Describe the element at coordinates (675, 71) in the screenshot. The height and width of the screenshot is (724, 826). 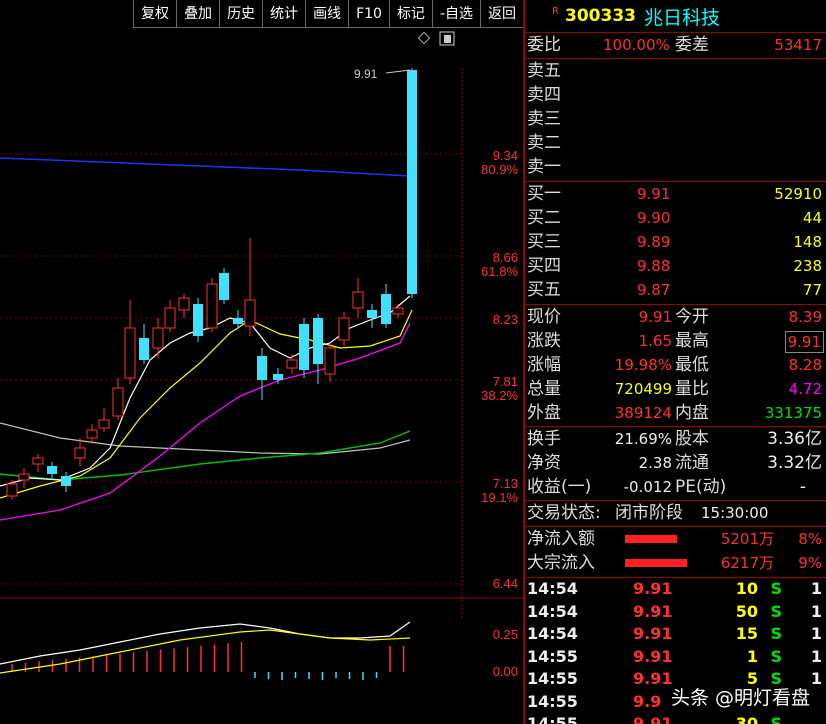
I see `sell-level-5: 卖五` at that location.